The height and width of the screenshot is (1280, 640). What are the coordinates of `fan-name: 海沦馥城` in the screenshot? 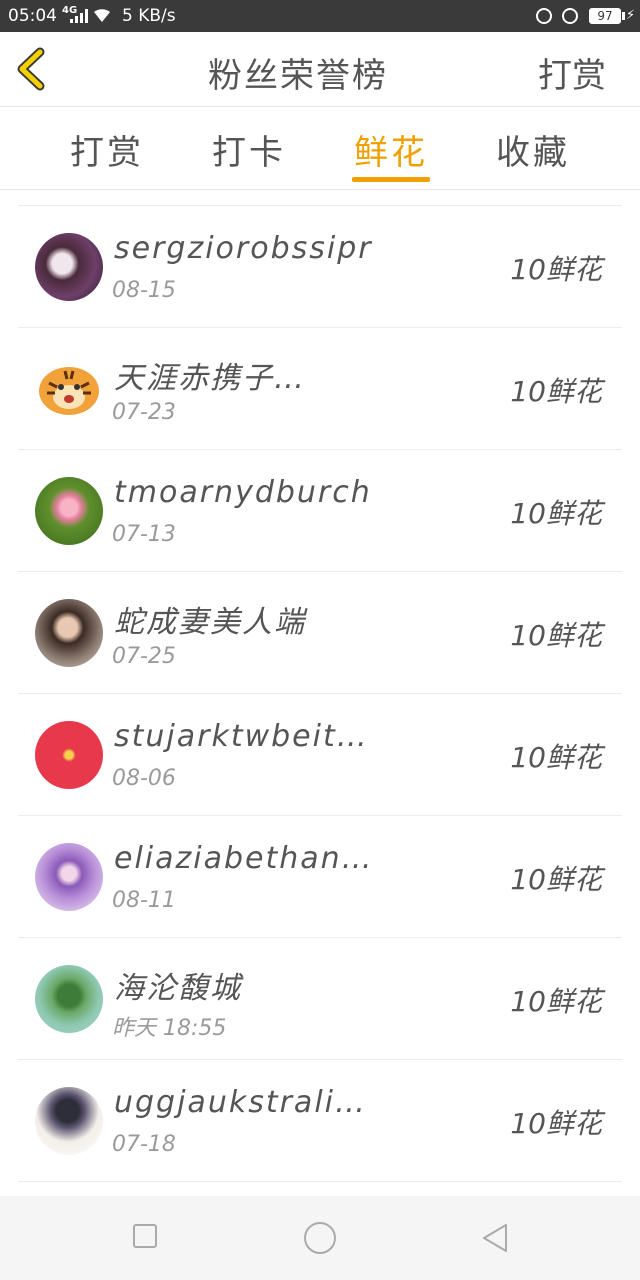 It's located at (178, 988).